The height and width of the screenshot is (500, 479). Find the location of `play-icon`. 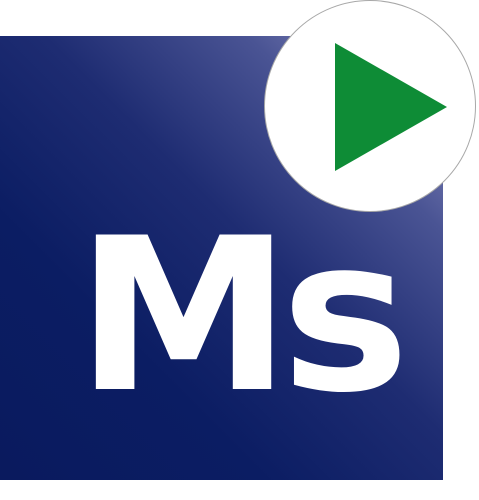

play-icon is located at coordinates (391, 107).